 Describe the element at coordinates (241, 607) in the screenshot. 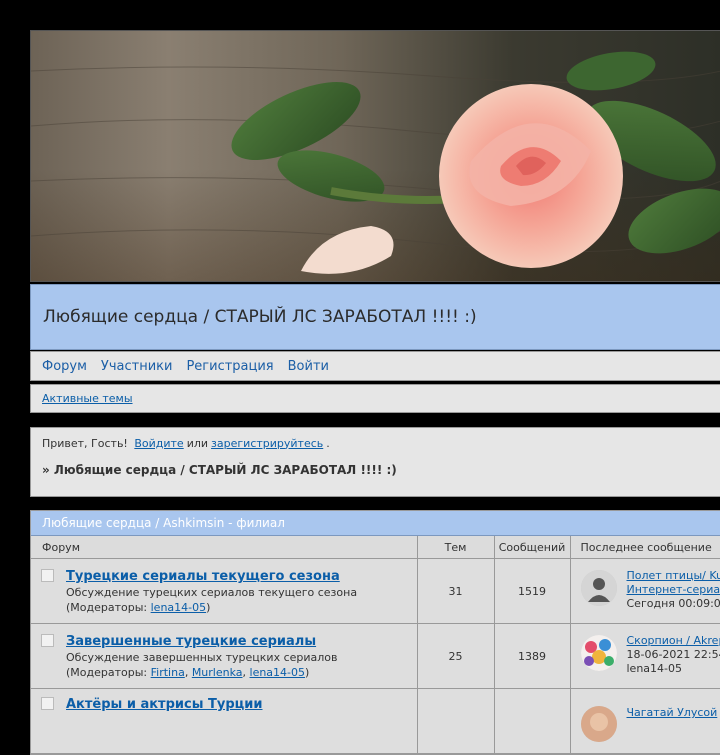

I see `forum-moderators: (Модераторы: lena14-05)` at that location.